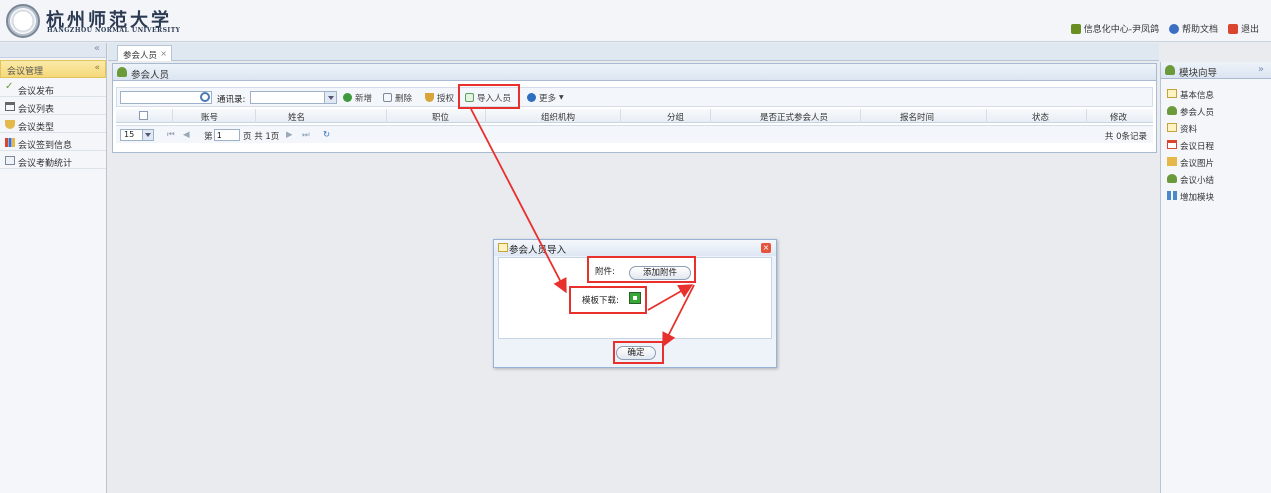 This screenshot has height=493, width=1271. Describe the element at coordinates (678, 316) in the screenshot. I see `arrow-attachment-to-ok` at that location.